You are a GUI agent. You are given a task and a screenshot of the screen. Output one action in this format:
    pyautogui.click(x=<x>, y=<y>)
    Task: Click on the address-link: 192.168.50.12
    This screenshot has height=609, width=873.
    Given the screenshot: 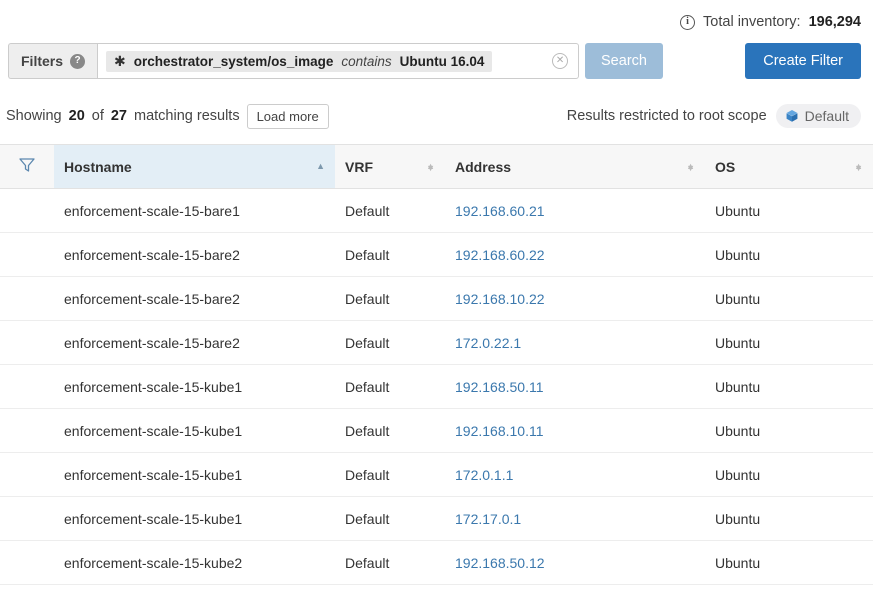 What is the action you would take?
    pyautogui.click(x=500, y=563)
    